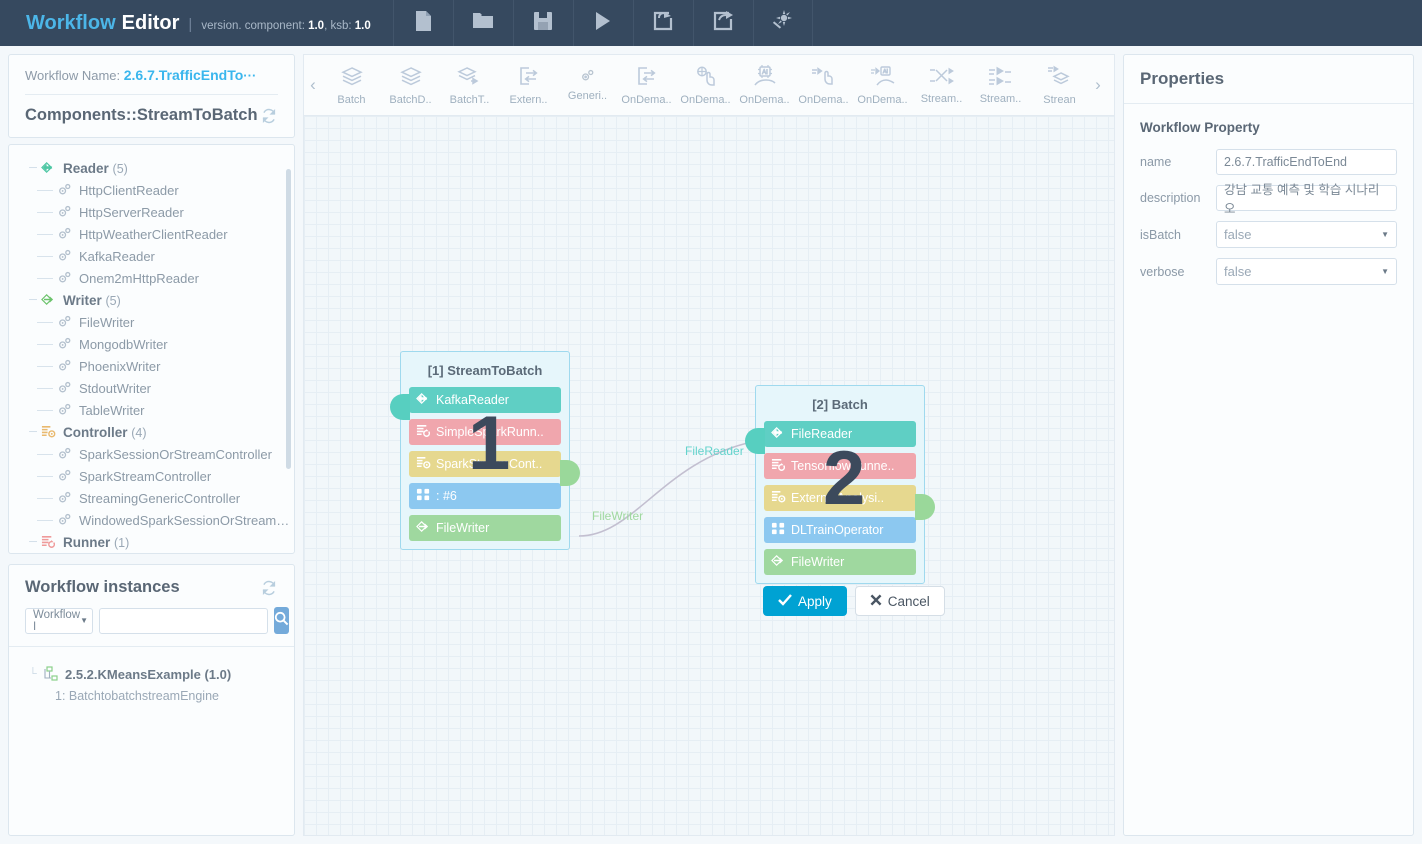 This screenshot has height=844, width=1422. Describe the element at coordinates (1306, 199) in the screenshot. I see `property-input-description: 강남 교통 예측 및 학습 시나리오` at that location.